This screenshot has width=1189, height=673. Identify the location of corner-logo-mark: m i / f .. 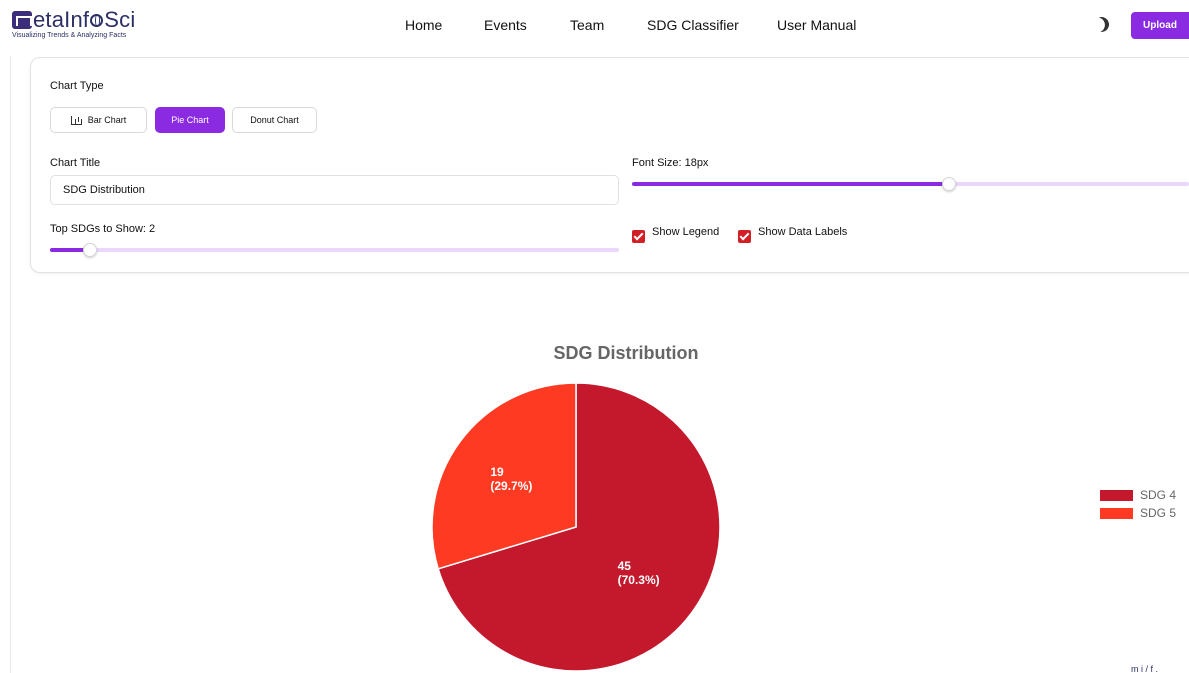
(1144, 668).